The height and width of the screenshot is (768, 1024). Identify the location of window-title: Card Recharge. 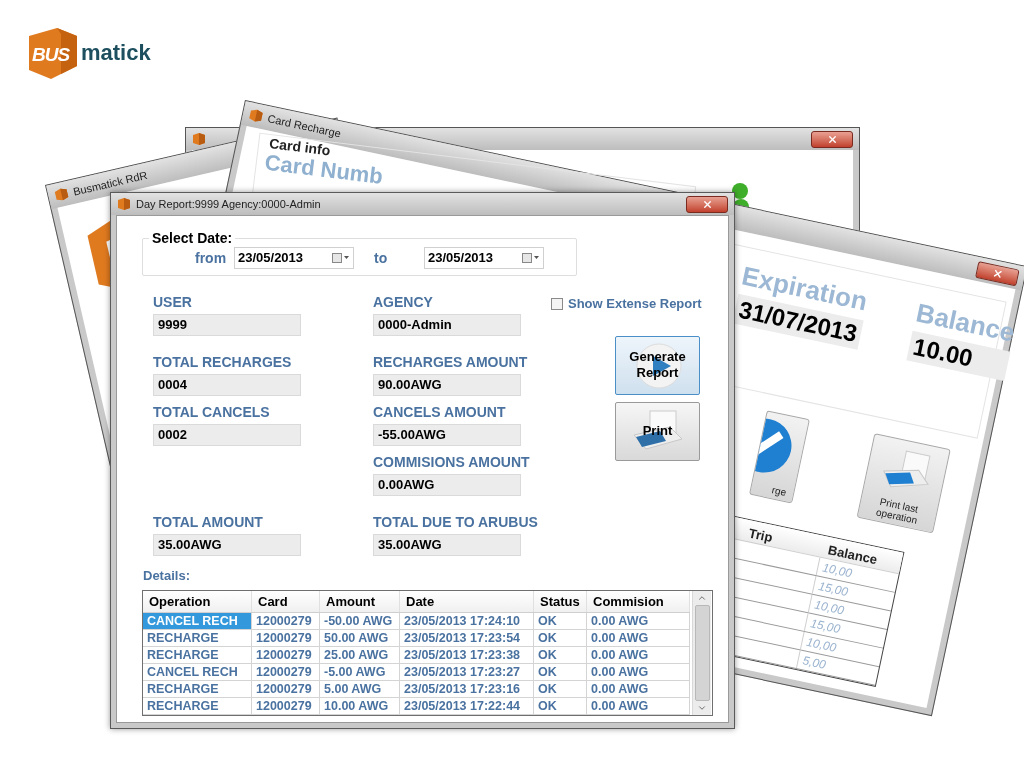
(304, 125).